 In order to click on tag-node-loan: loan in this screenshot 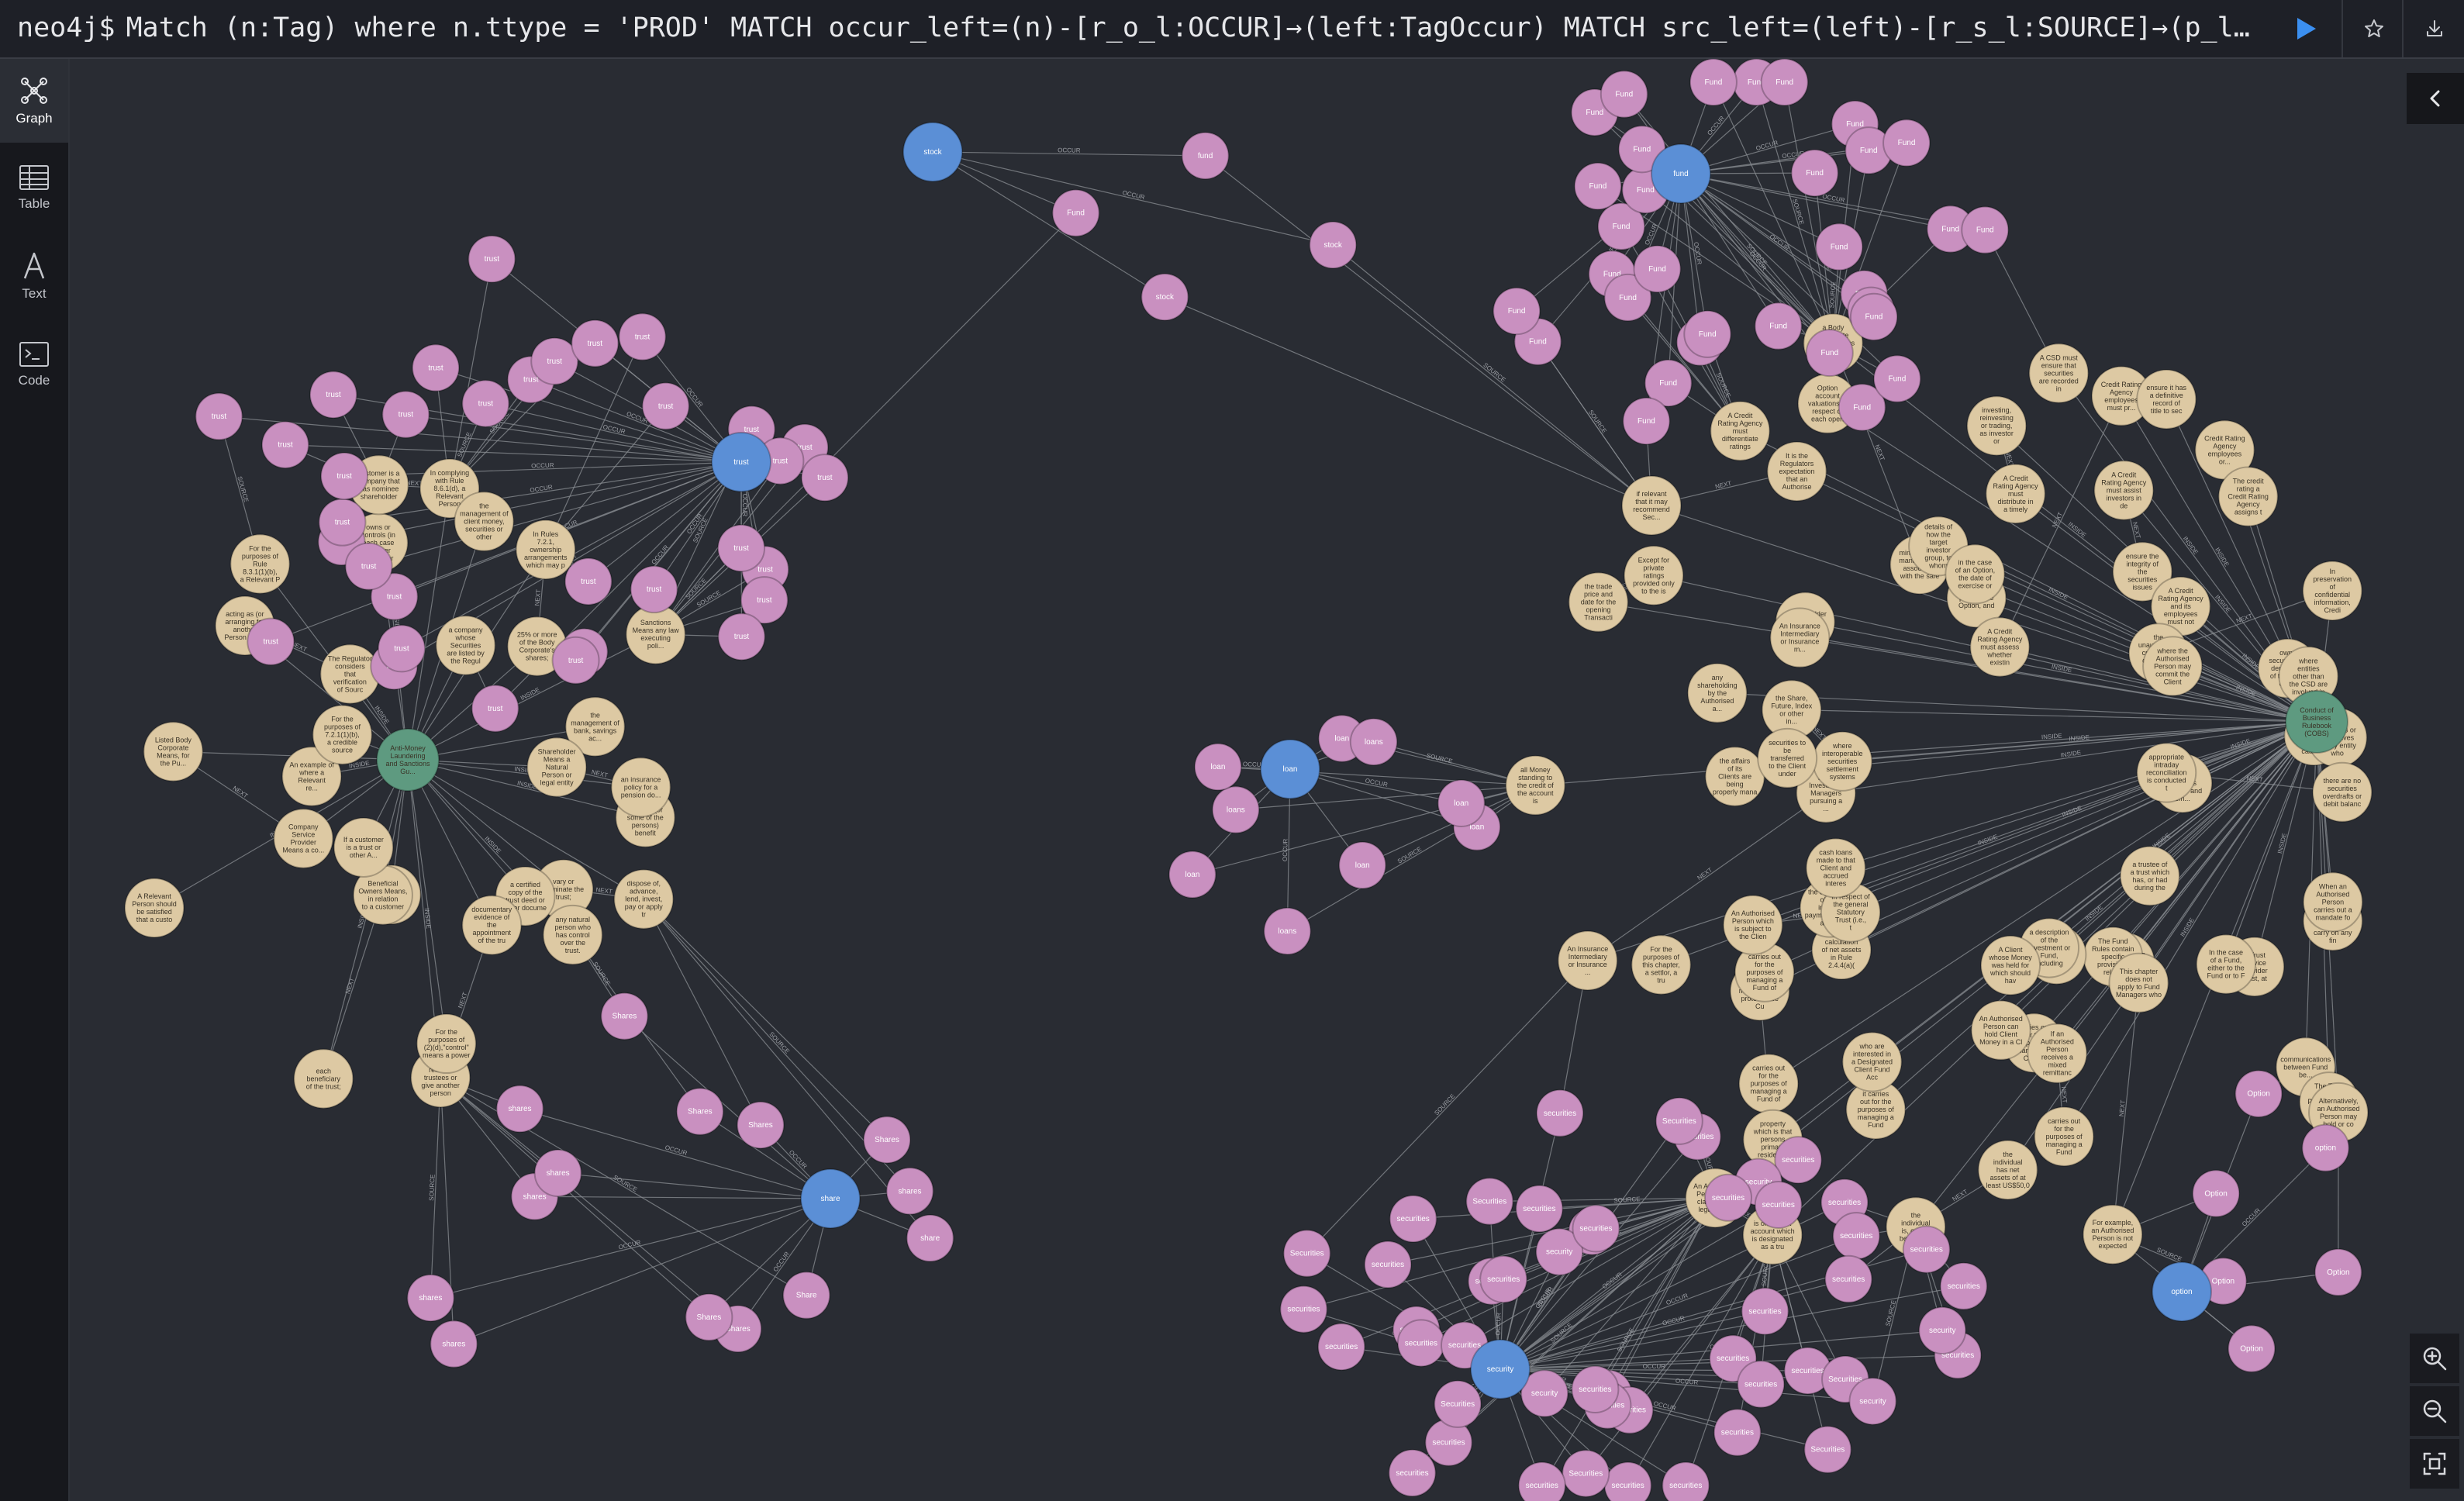, I will do `click(1290, 769)`.